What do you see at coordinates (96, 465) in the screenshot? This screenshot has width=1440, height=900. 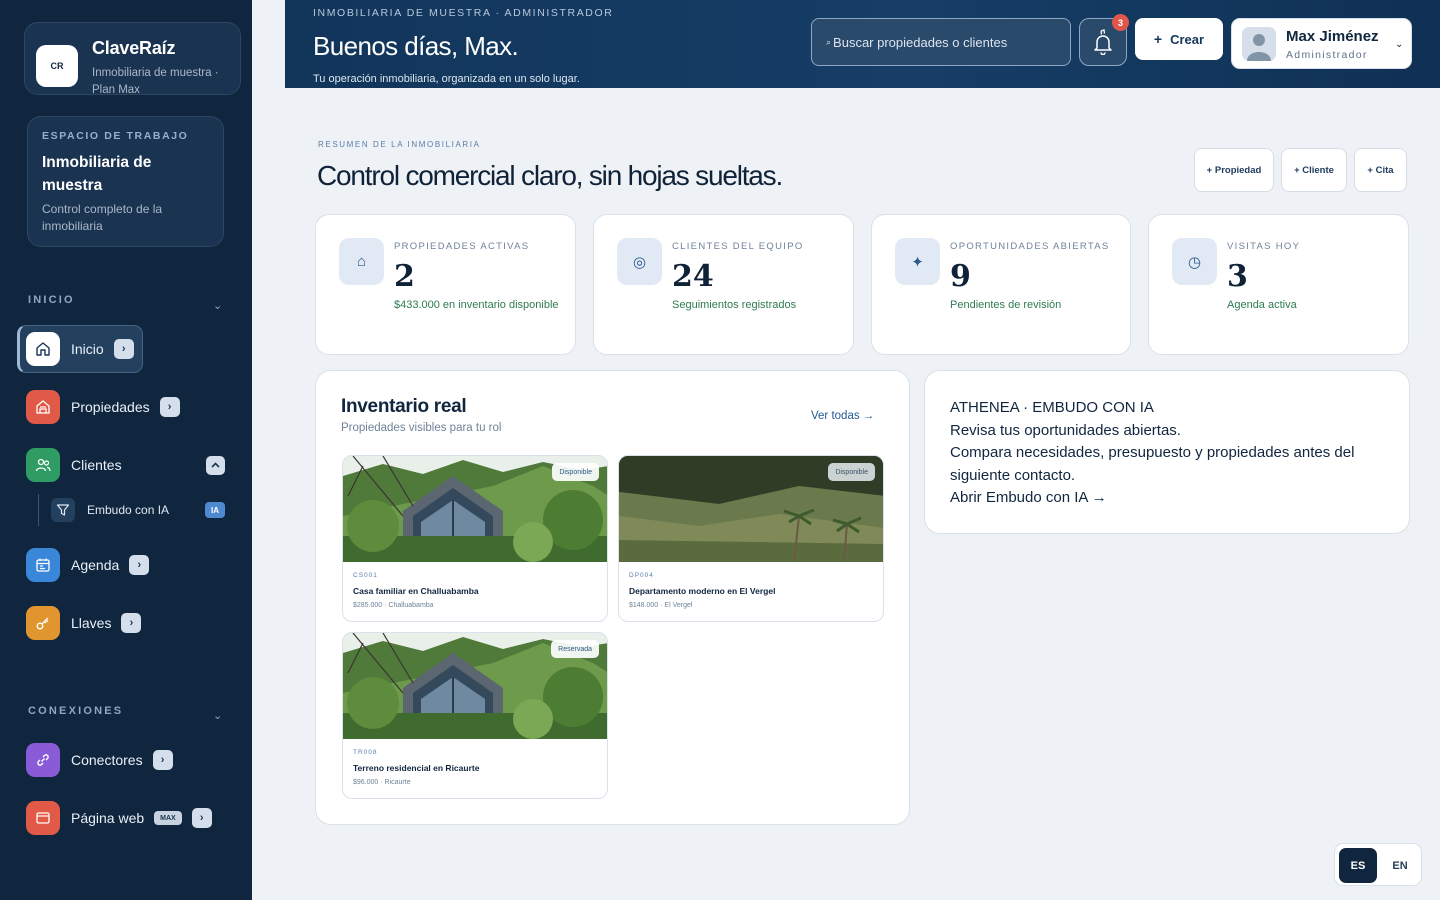 I see `sidebar-item-label: Clientes` at bounding box center [96, 465].